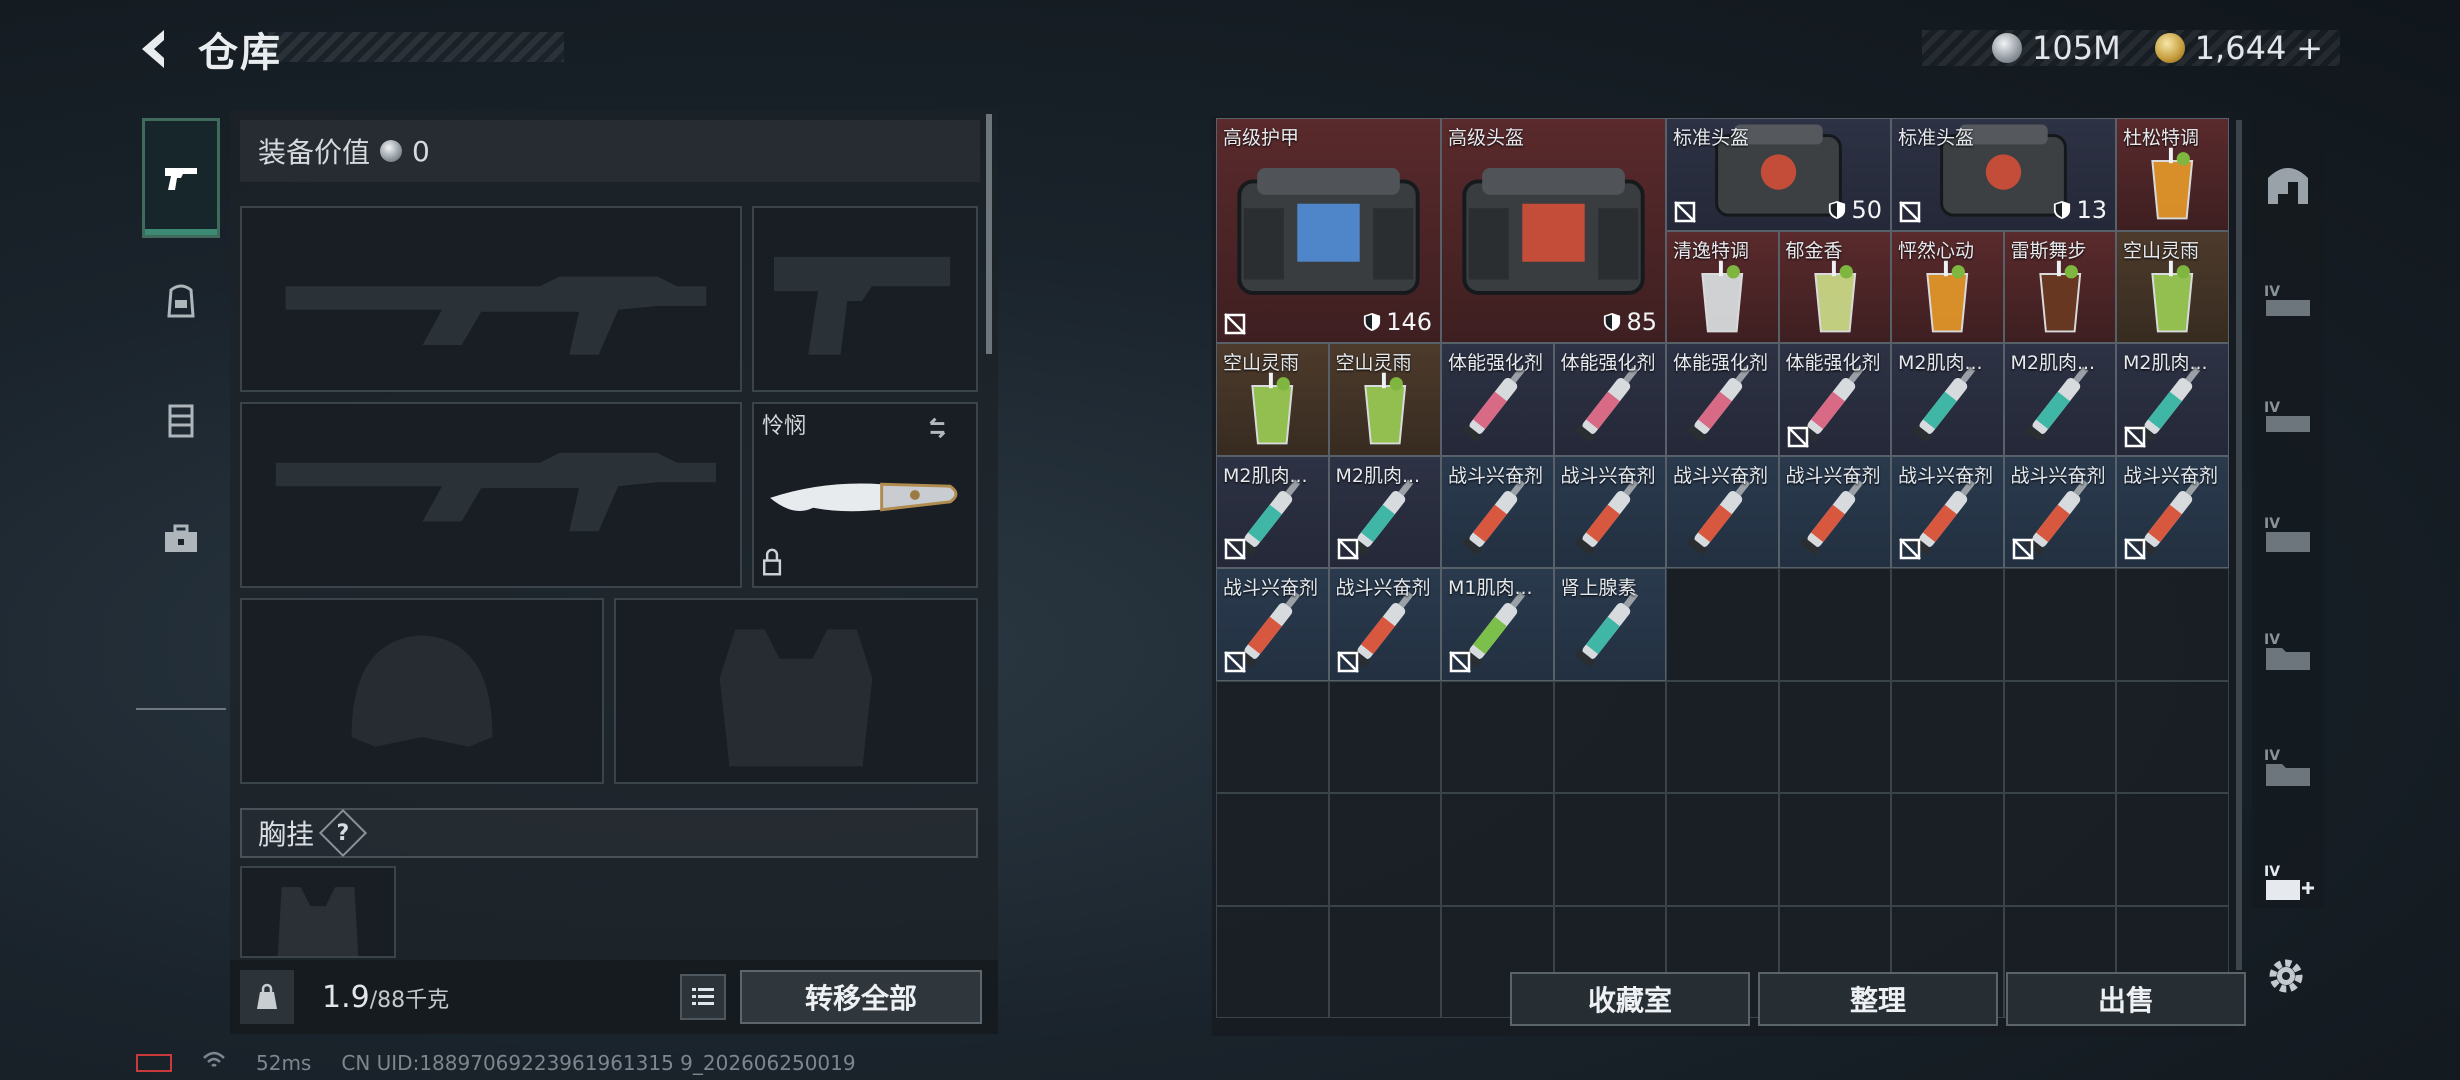  What do you see at coordinates (989, 234) in the screenshot?
I see `equipment-scrollbar` at bounding box center [989, 234].